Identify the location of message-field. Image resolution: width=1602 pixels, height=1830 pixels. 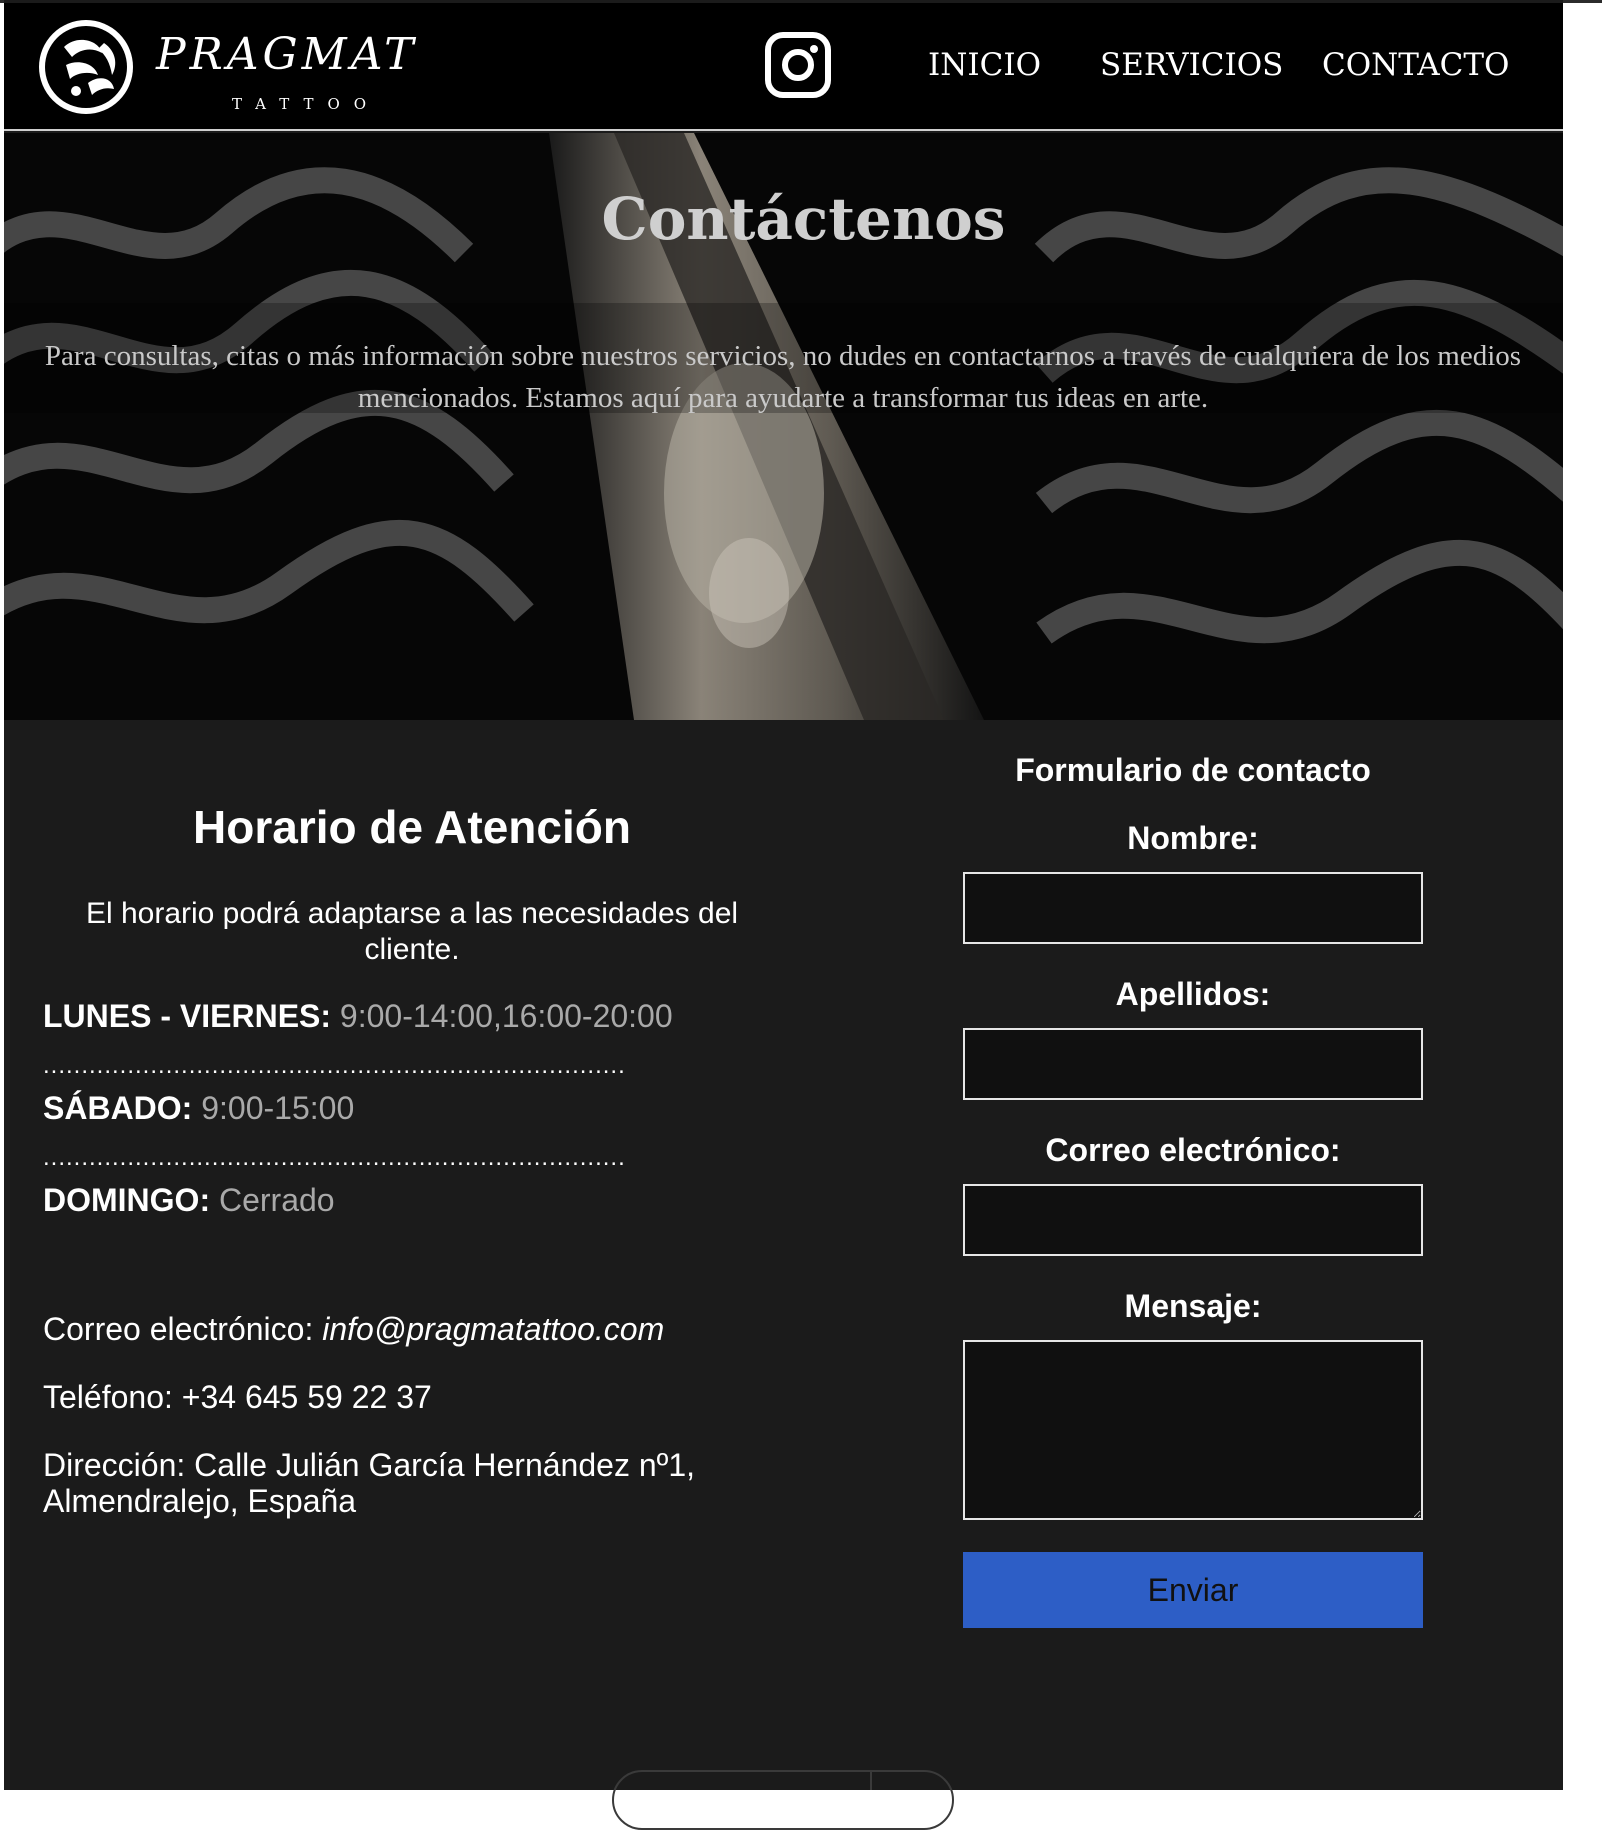
(1193, 1430).